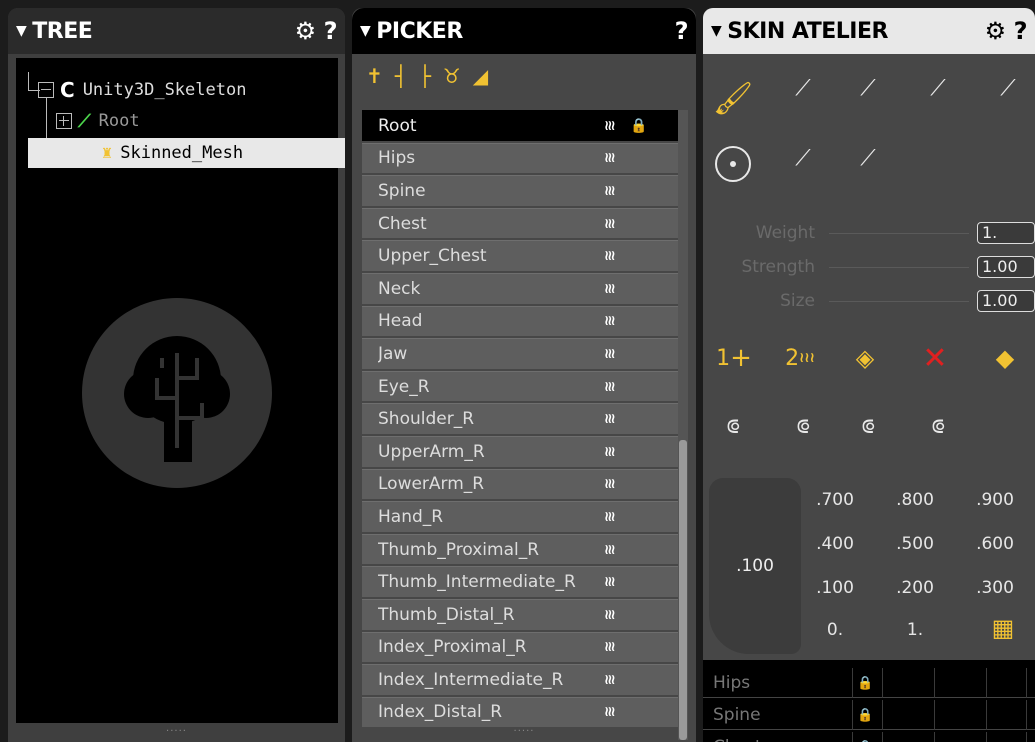 Image resolution: width=1035 pixels, height=742 pixels. What do you see at coordinates (64, 121) in the screenshot?
I see `expand-box-icon` at bounding box center [64, 121].